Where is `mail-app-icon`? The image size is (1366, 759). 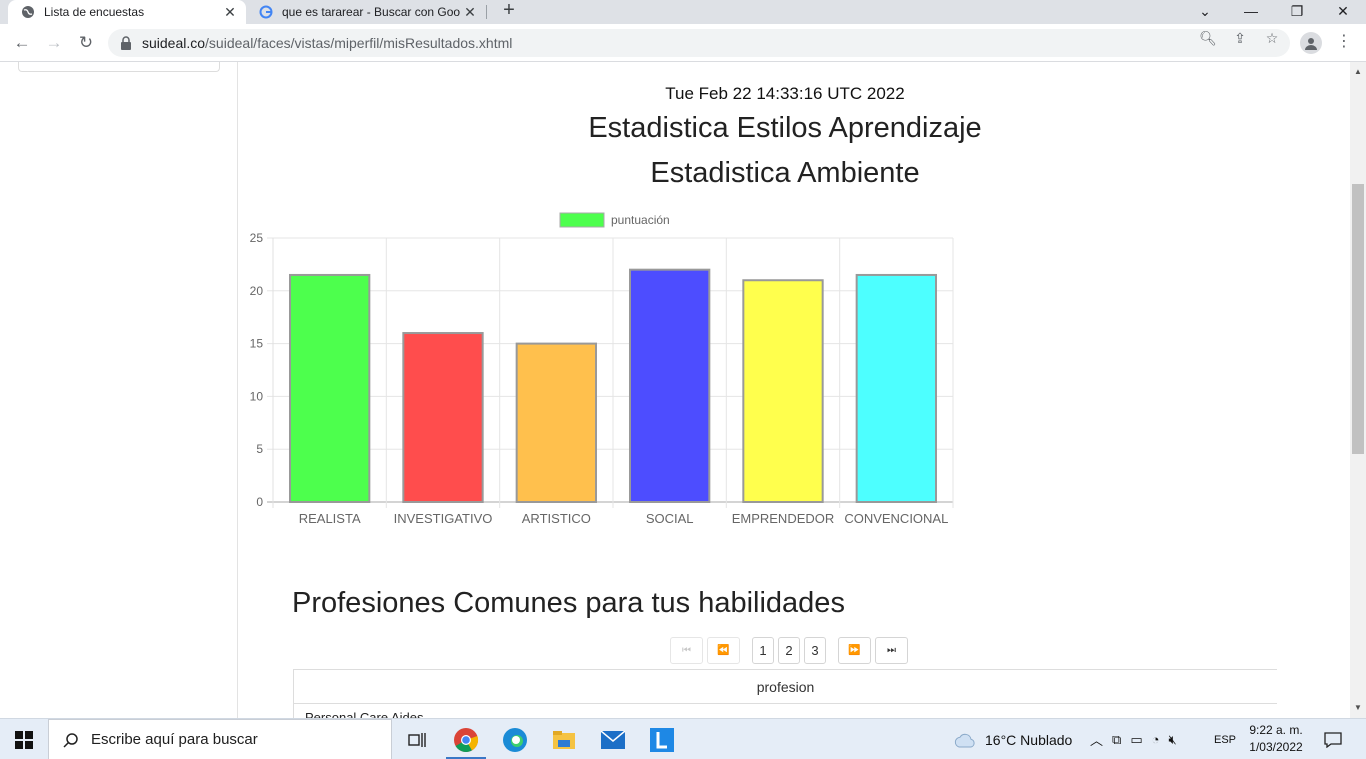
mail-app-icon is located at coordinates (613, 739).